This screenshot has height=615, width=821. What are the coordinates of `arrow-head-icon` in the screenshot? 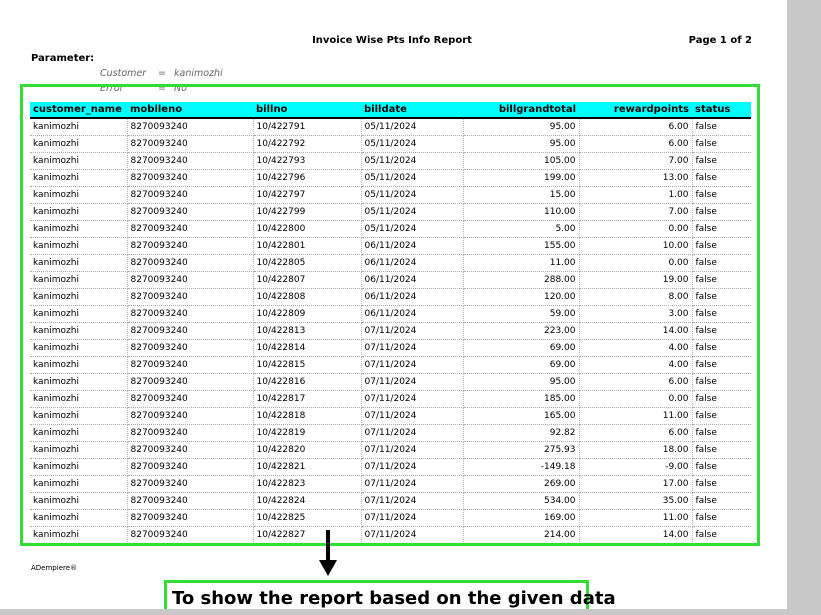 It's located at (328, 568).